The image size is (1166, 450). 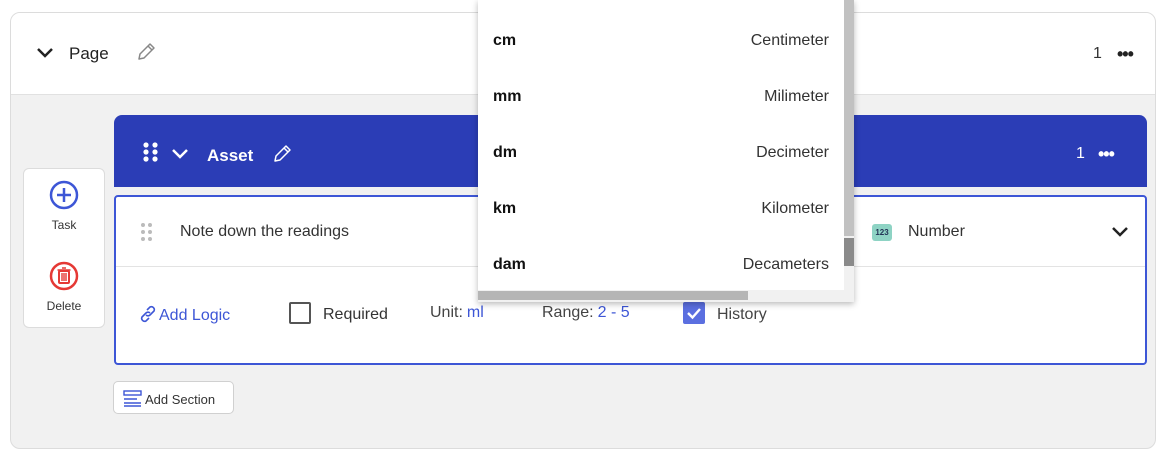 I want to click on option-code: mm, so click(x=507, y=96).